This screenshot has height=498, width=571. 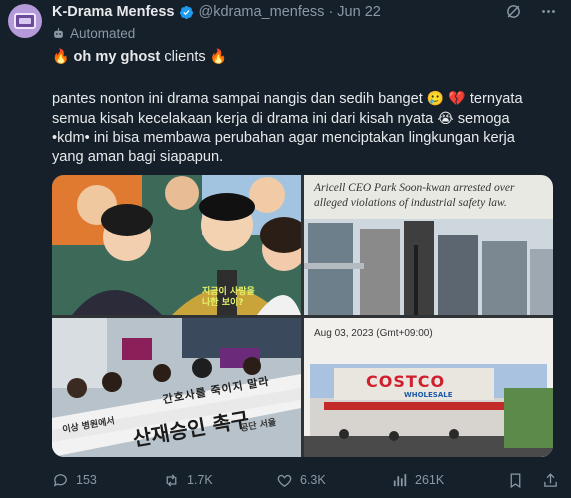 I want to click on tweet-header: K-Drama Menfess @kdrama_menfess · Jun 22, so click(x=216, y=12).